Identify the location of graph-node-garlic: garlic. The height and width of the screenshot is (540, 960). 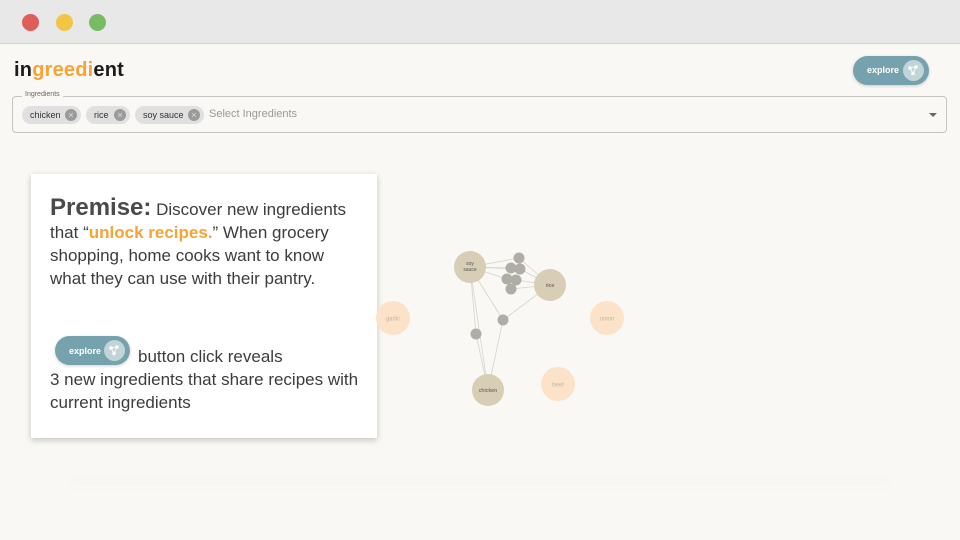
(393, 318).